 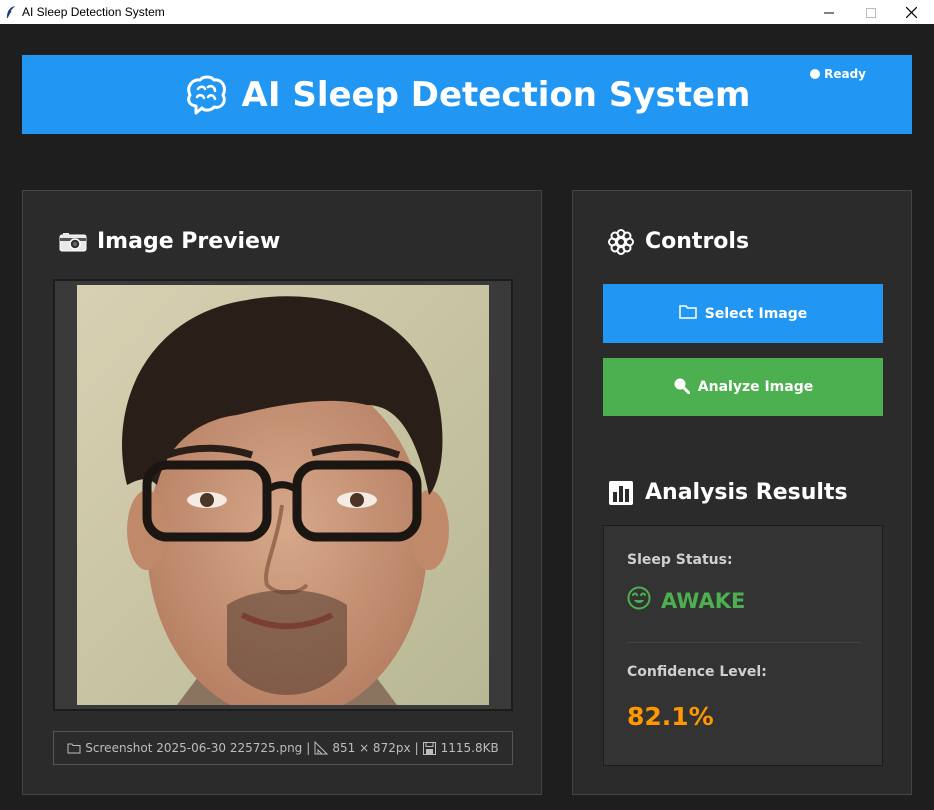 I want to click on smile-icon, so click(x=639, y=600).